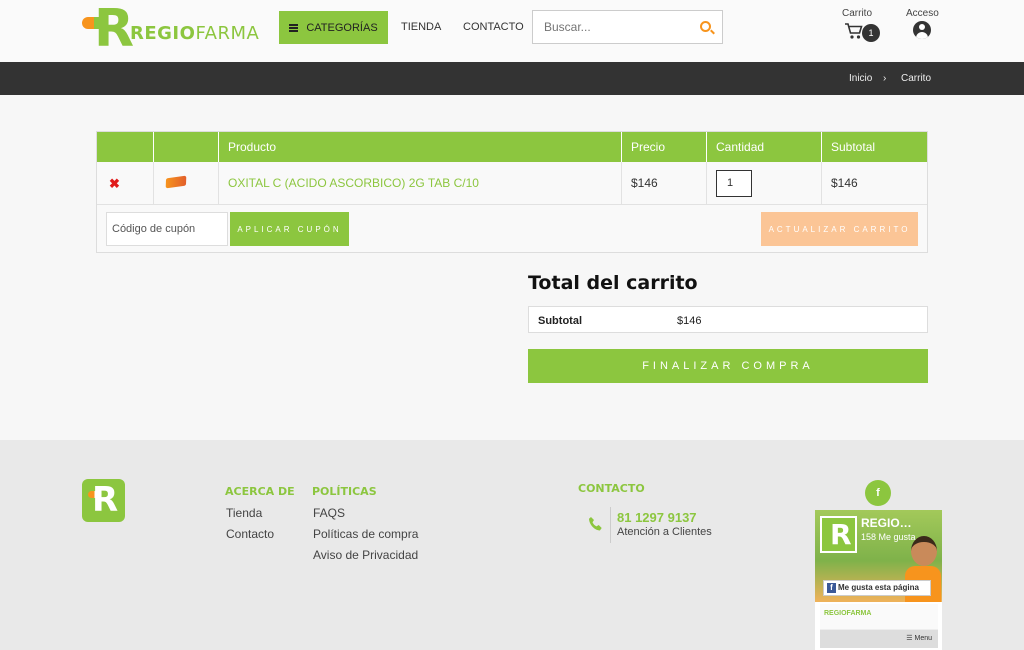 Image resolution: width=1024 pixels, height=650 pixels. Describe the element at coordinates (728, 366) in the screenshot. I see `checkout-button: FINALIZAR COMPRA` at that location.